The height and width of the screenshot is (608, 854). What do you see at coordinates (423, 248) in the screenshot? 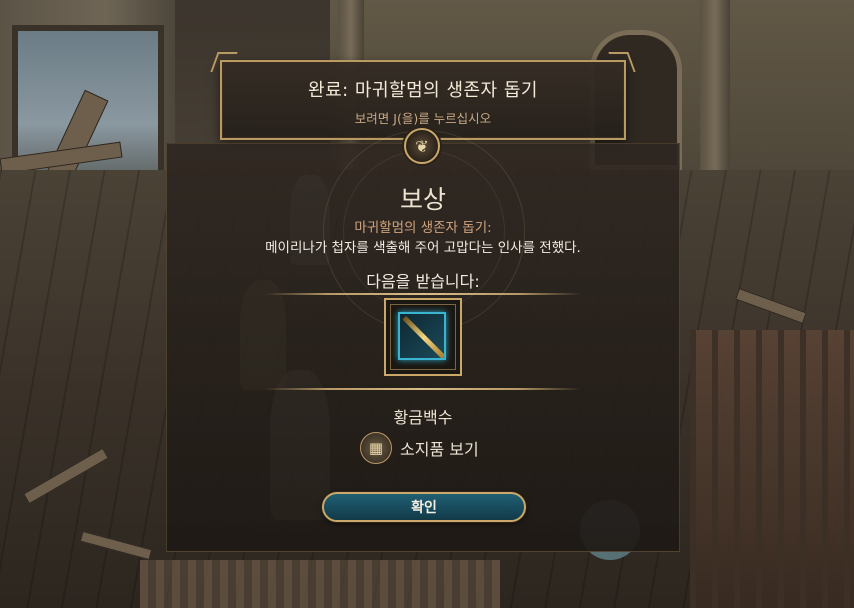
I see `quest-description: 메이리나가 첩자를 색출해 주어 고맙다는 인사를 전했다.` at bounding box center [423, 248].